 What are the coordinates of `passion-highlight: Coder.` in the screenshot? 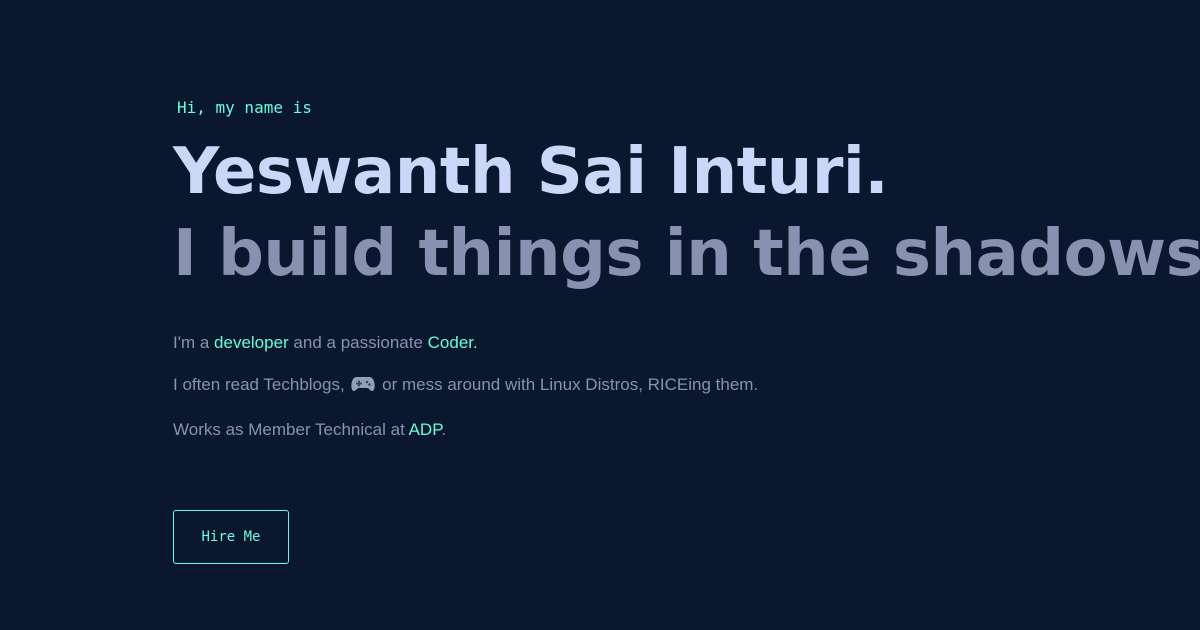 It's located at (452, 342).